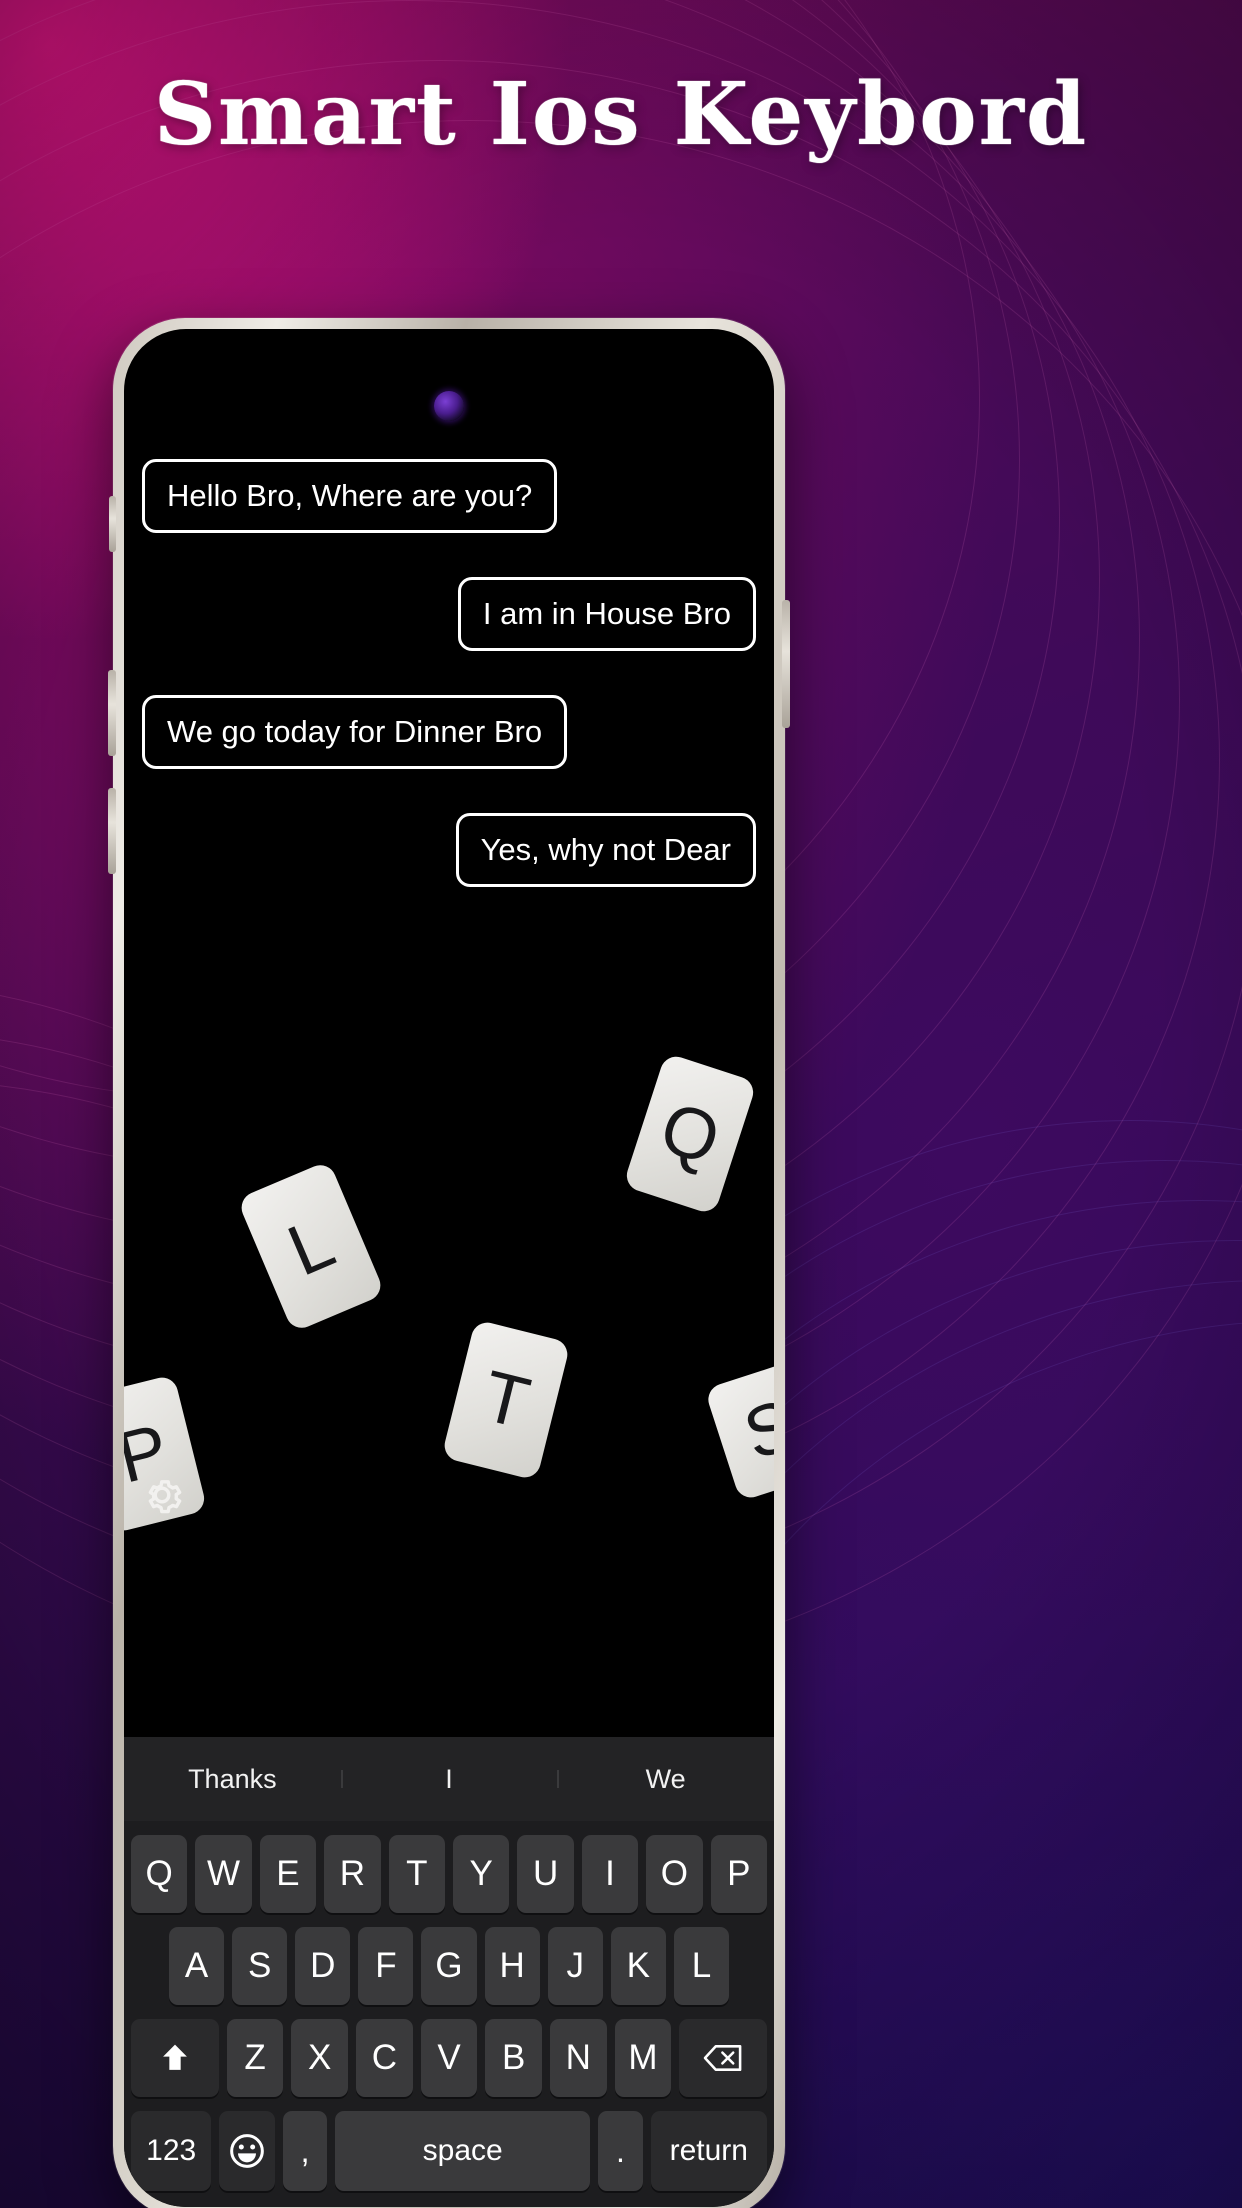 The width and height of the screenshot is (1242, 2208). What do you see at coordinates (449, 406) in the screenshot?
I see `front-camera-icon` at bounding box center [449, 406].